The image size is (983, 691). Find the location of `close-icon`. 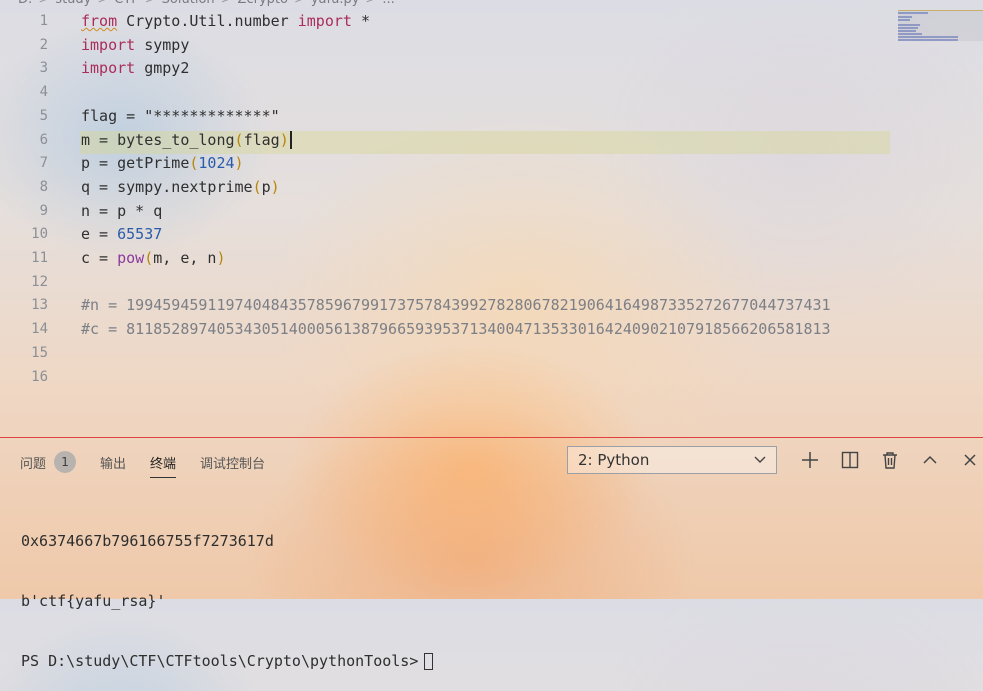

close-icon is located at coordinates (970, 460).